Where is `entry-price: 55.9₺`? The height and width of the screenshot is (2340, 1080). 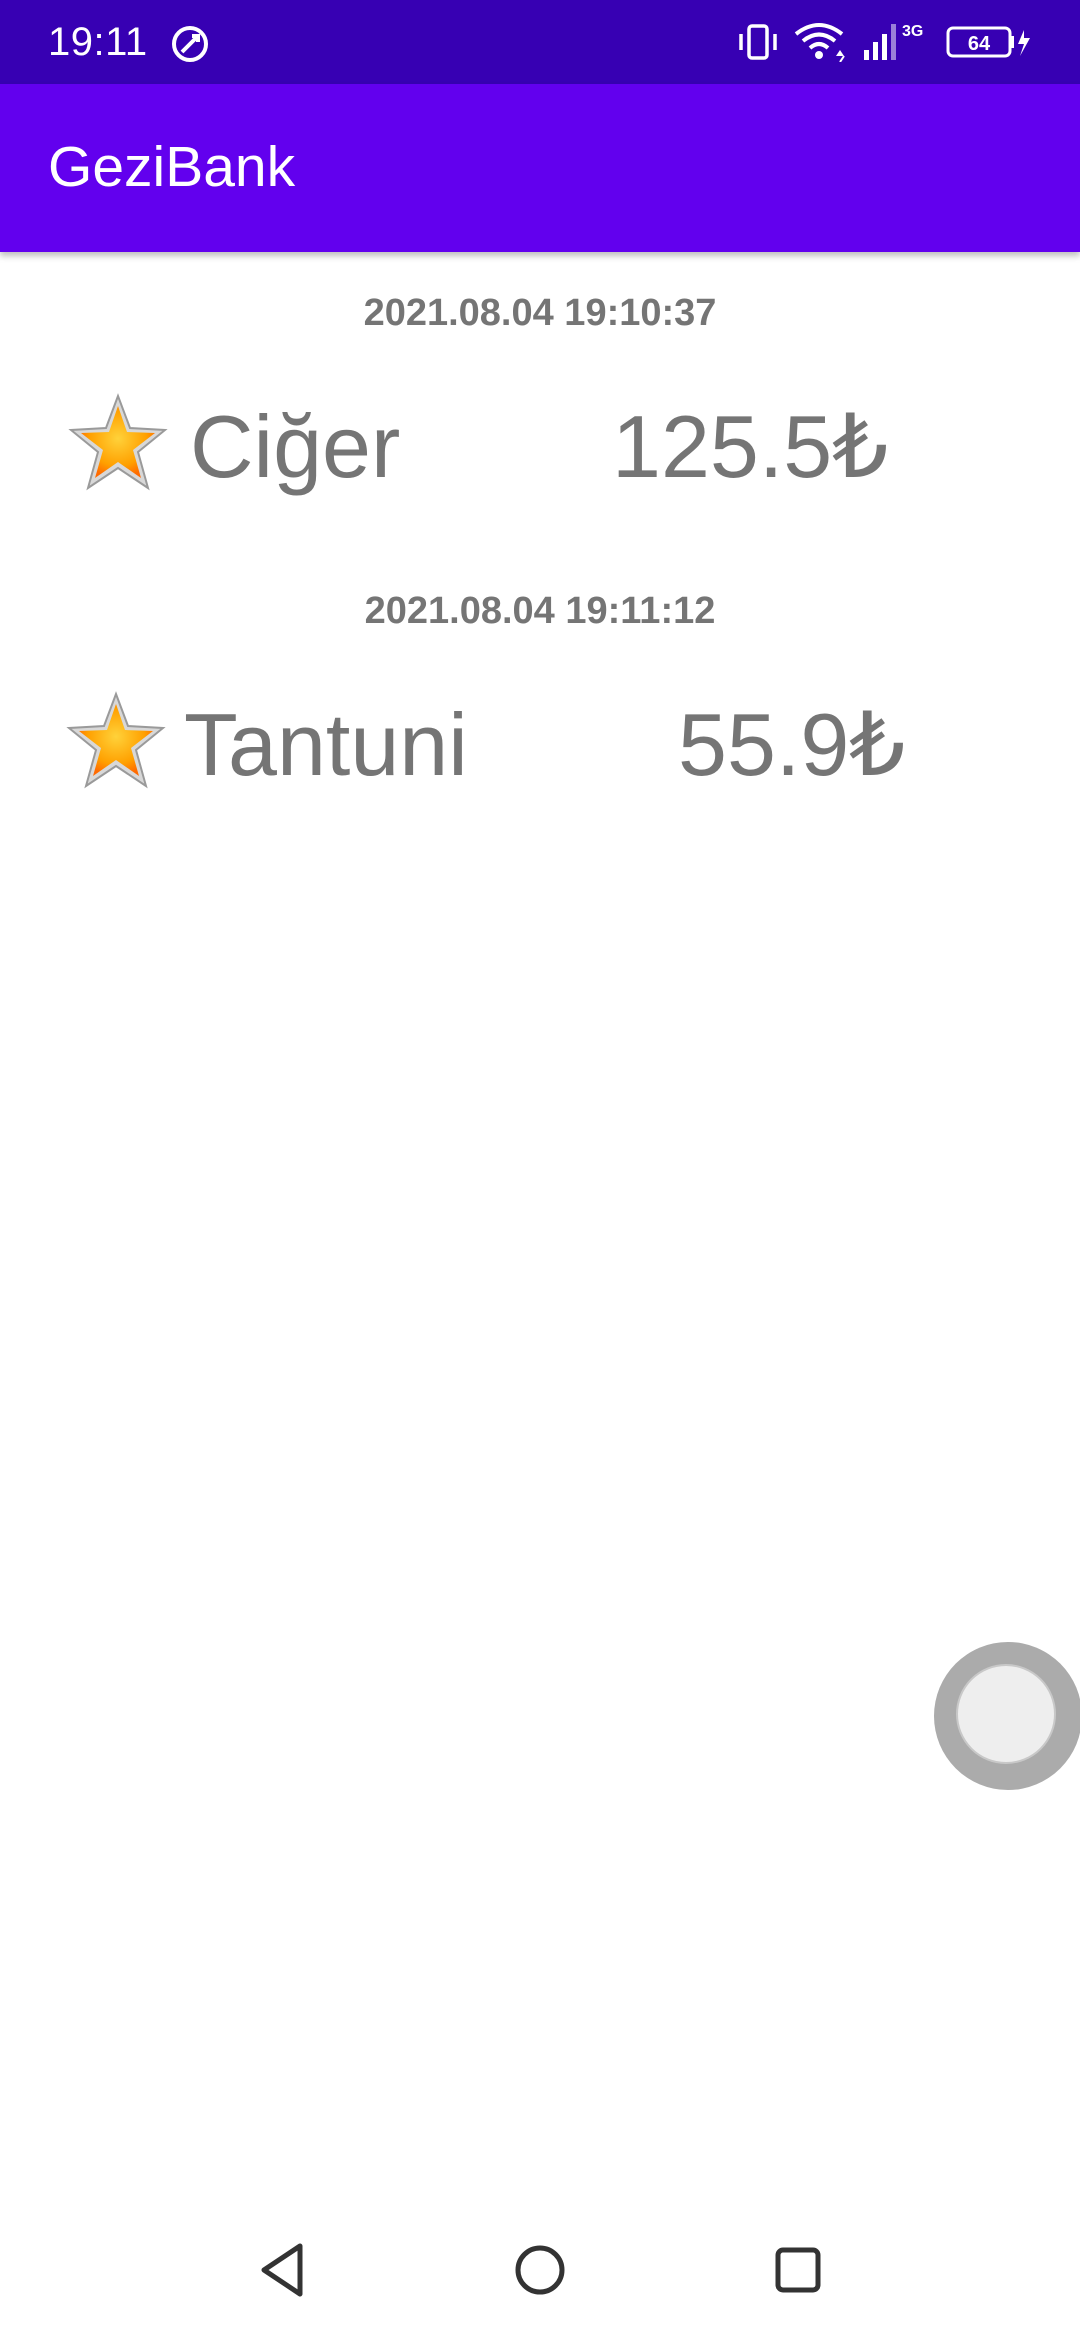
entry-price: 55.9₺ is located at coordinates (792, 744).